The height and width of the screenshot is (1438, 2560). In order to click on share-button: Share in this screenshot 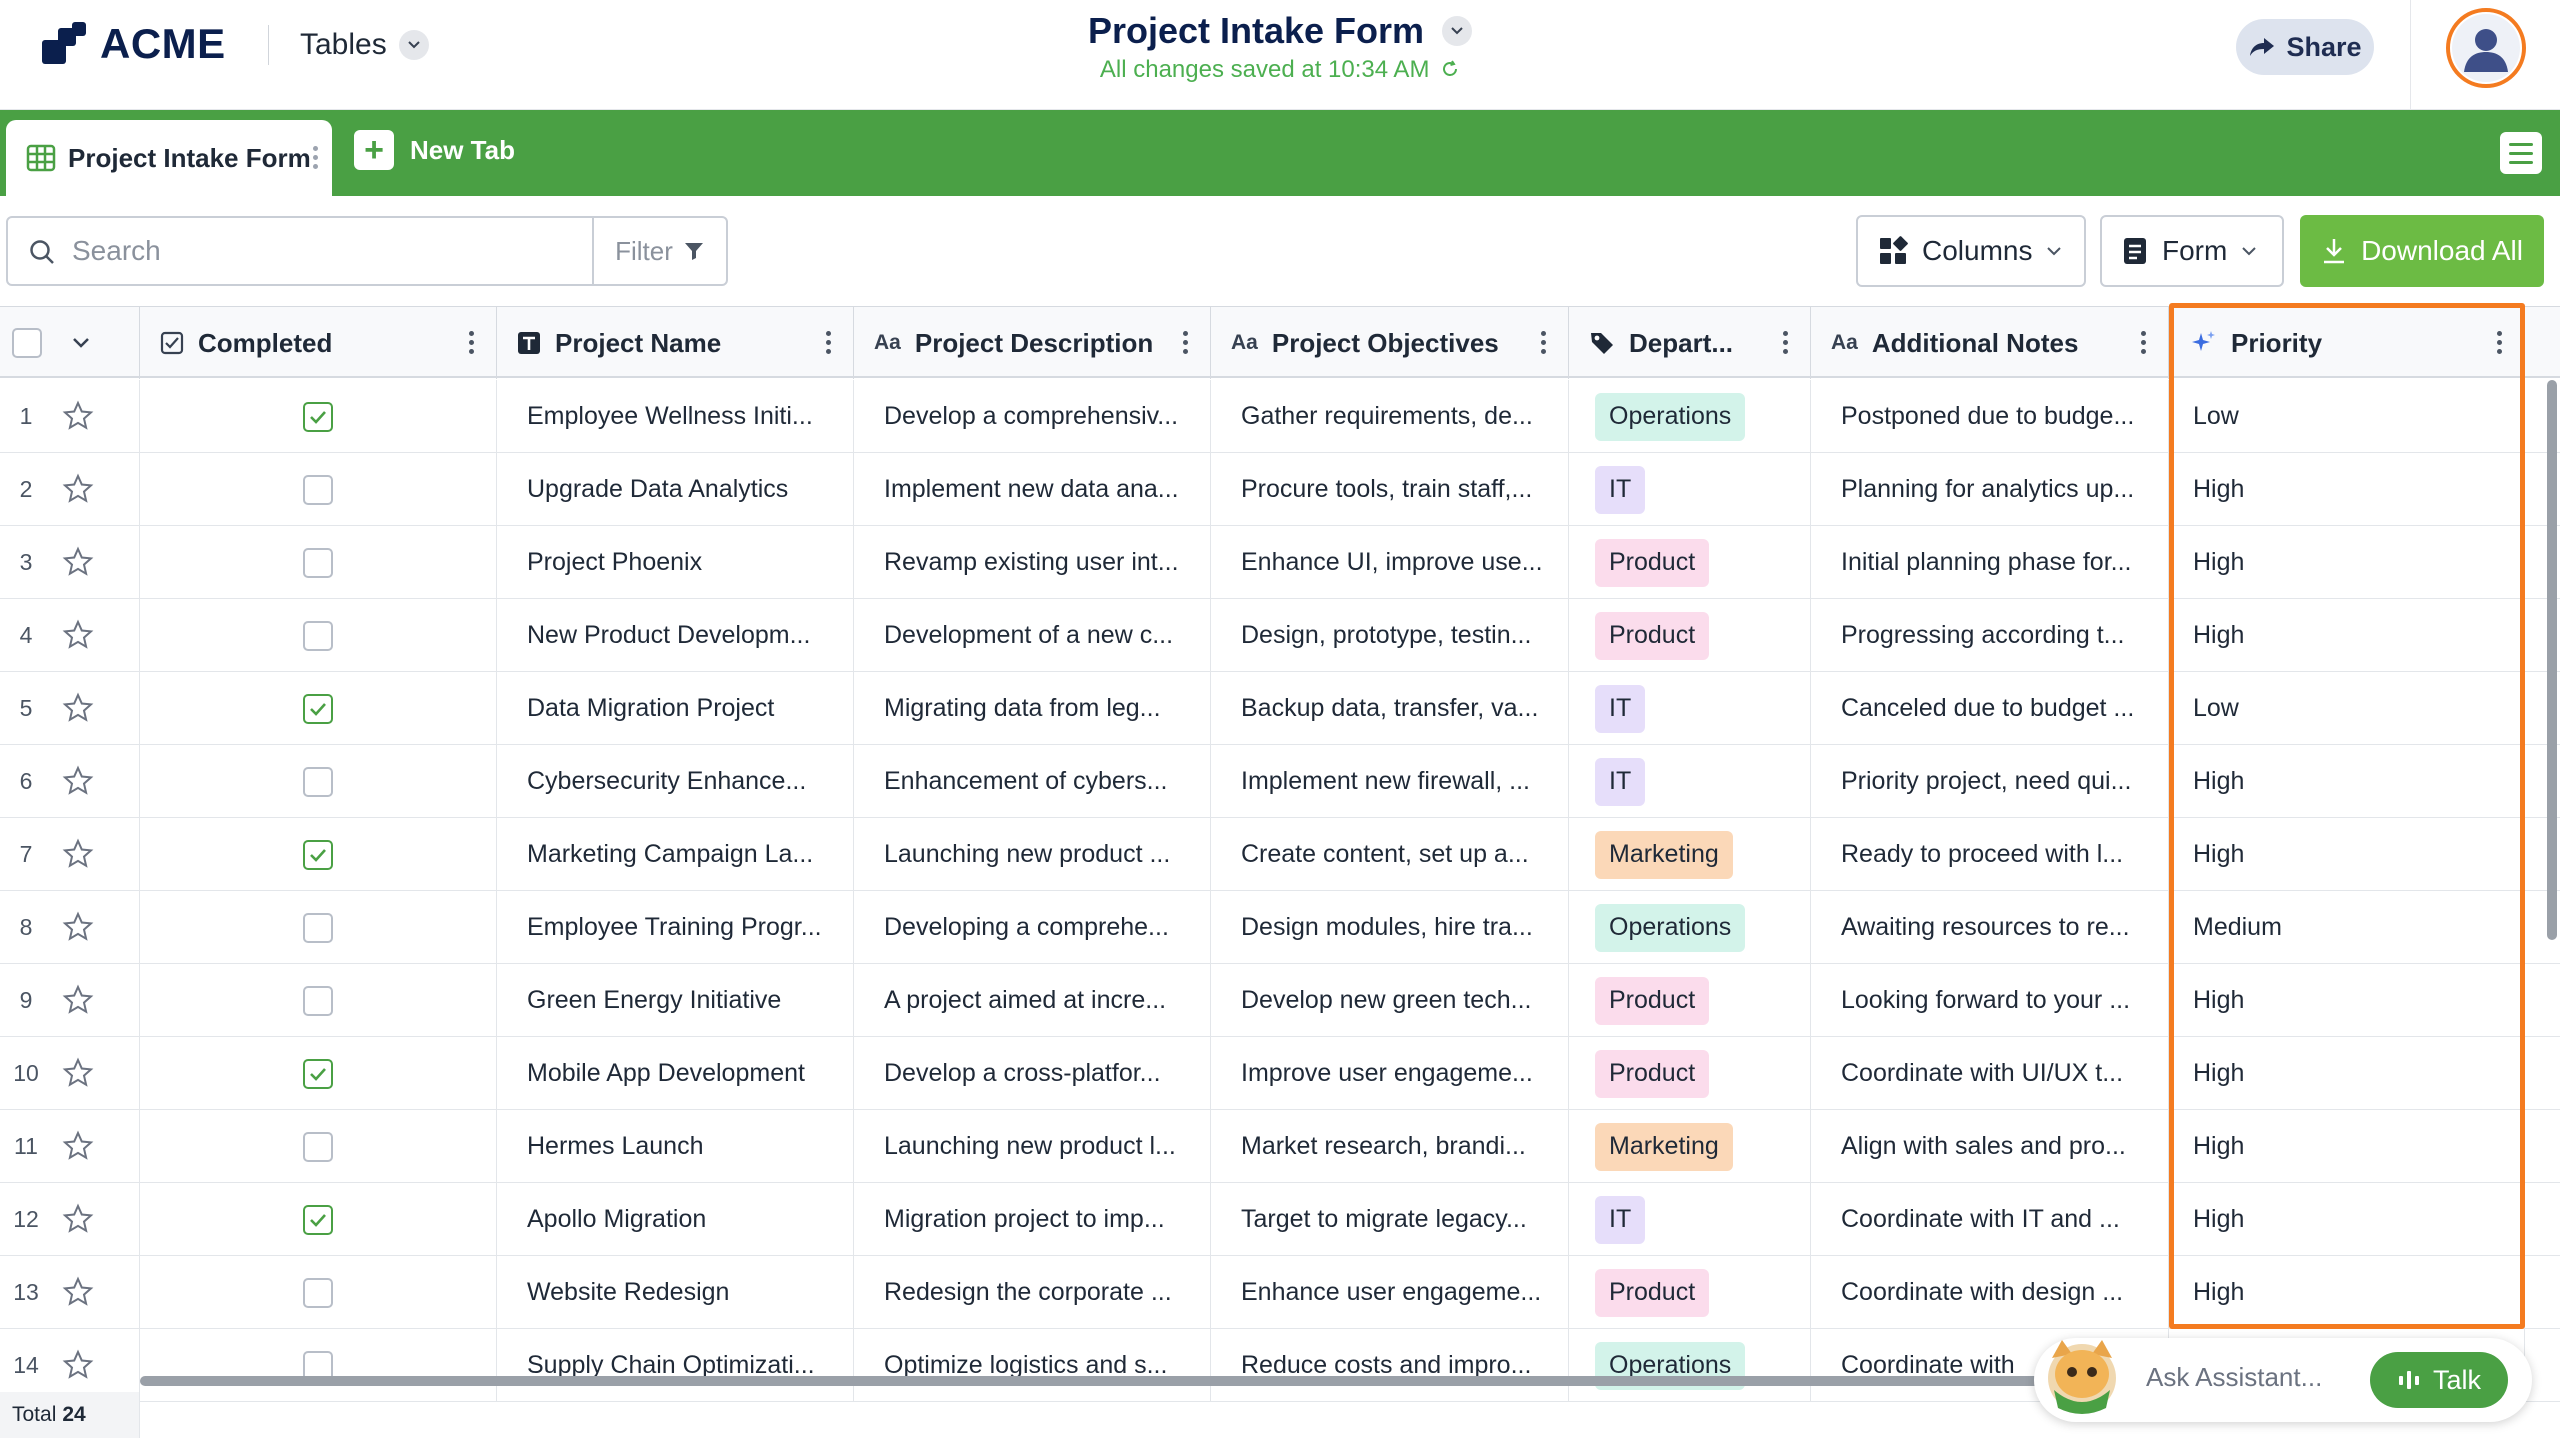, I will do `click(2305, 47)`.